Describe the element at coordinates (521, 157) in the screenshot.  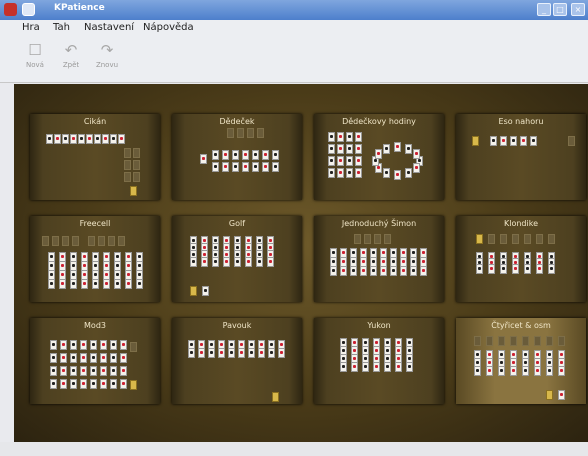
I see `game-tile-eso-nahoru: Eso nahoru` at that location.